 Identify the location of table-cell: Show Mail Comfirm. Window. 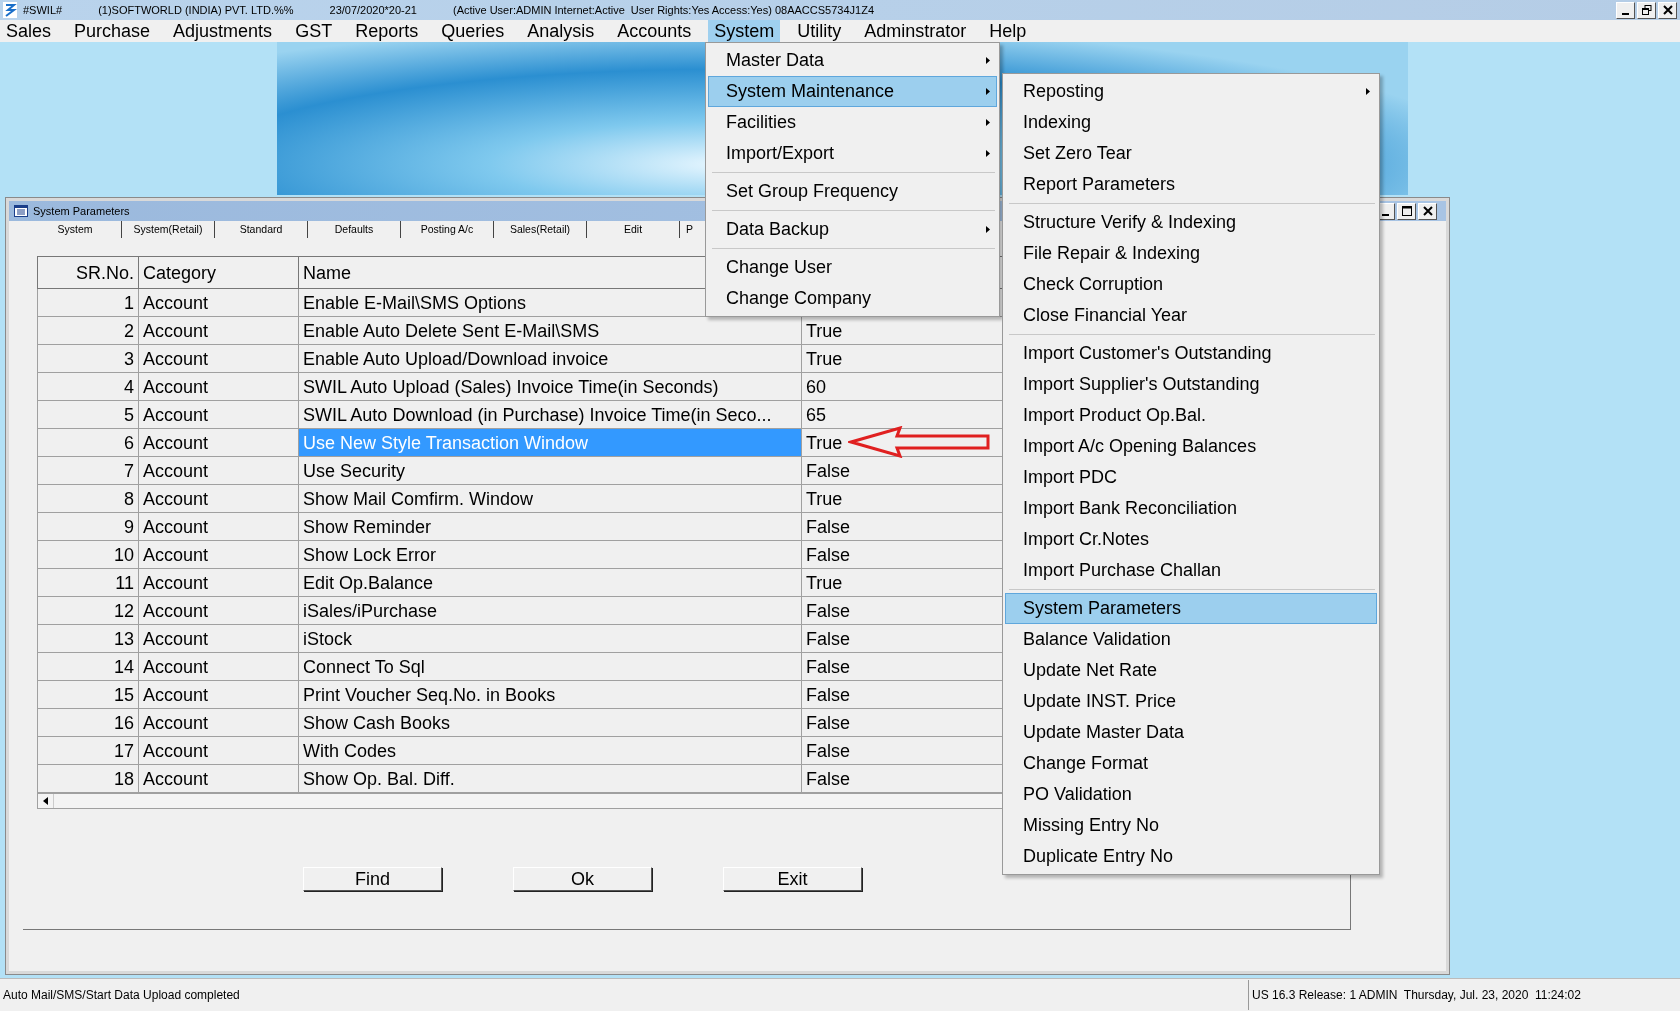
(550, 498).